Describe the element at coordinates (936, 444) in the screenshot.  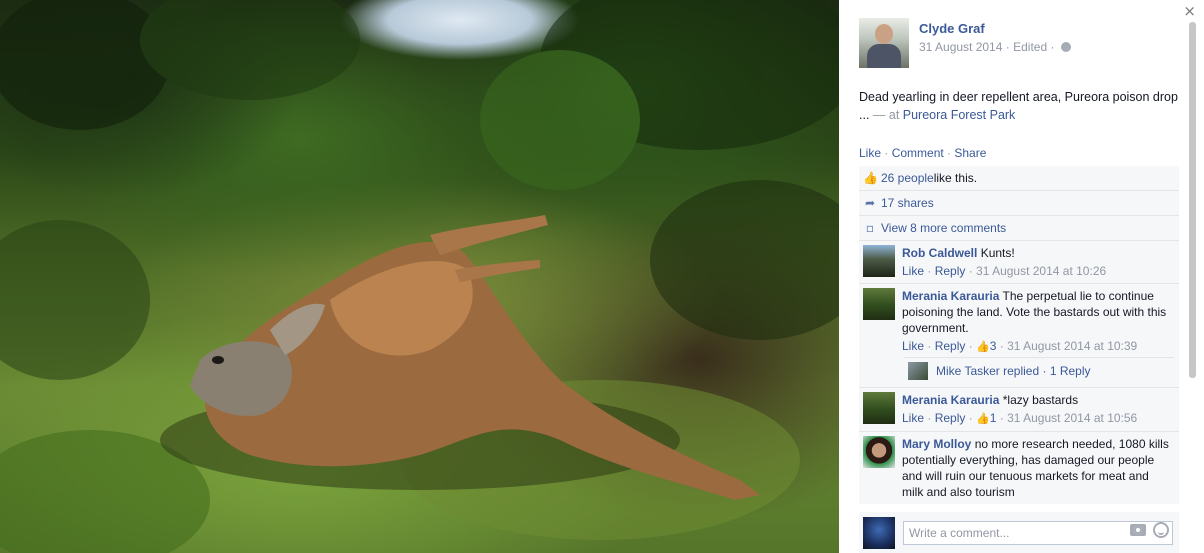
I see `commenter-name: Mary Molloy` at that location.